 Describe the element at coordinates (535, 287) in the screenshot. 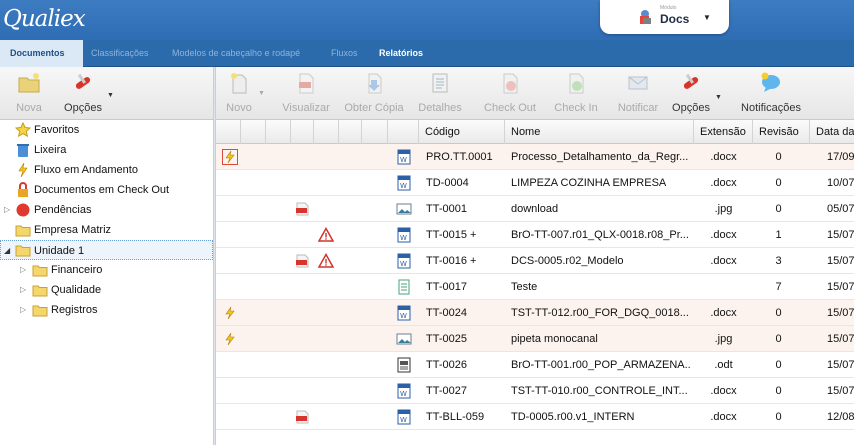

I see `table-row: TT-0017 Teste 7 15/07` at that location.